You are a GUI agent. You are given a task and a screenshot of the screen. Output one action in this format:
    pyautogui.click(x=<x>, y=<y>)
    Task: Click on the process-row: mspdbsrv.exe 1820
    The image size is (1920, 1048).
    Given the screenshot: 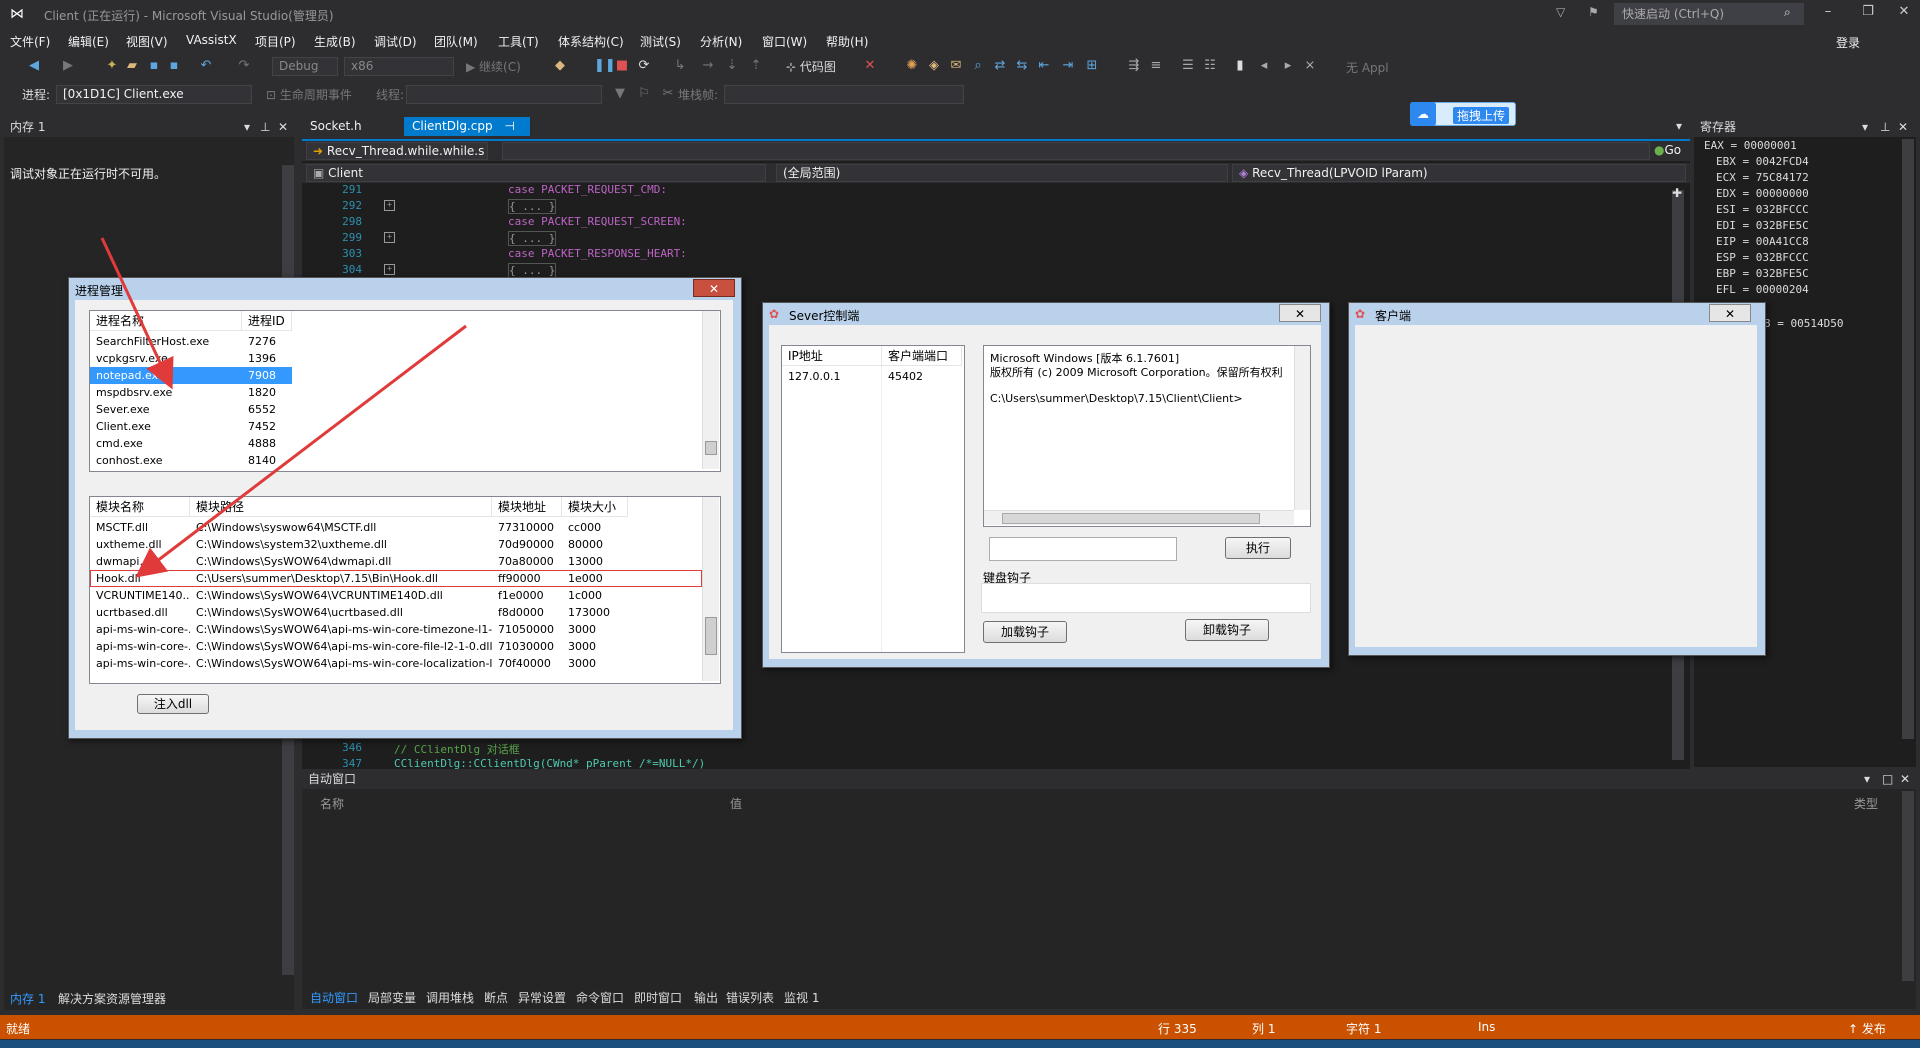 What is the action you would take?
    pyautogui.click(x=405, y=392)
    